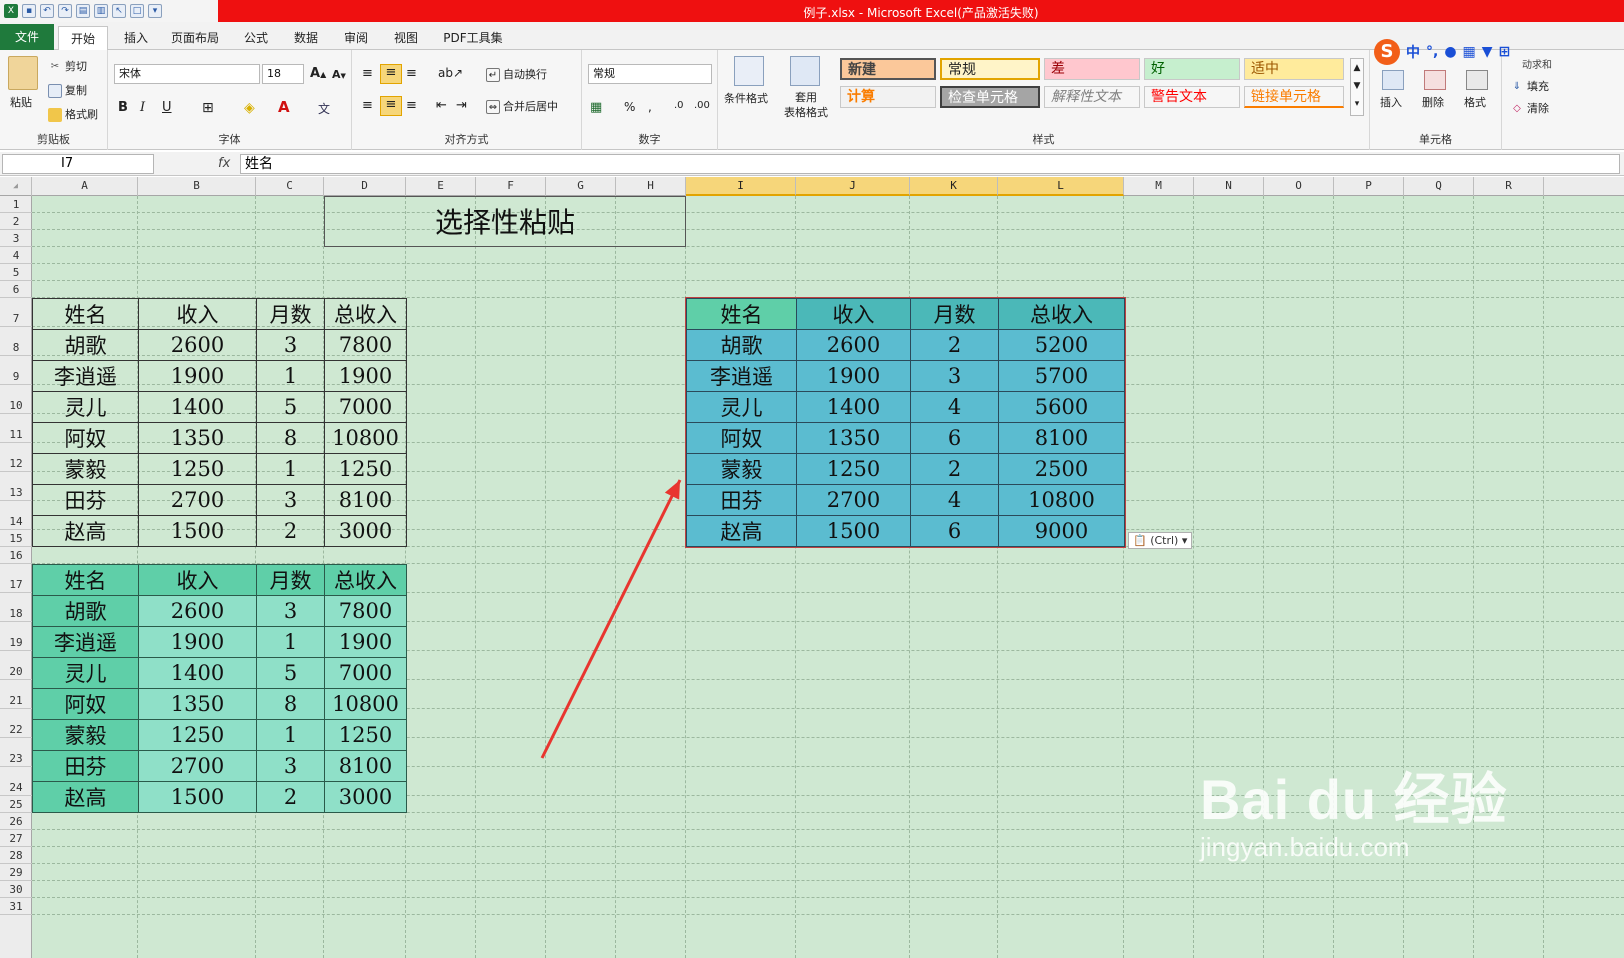  I want to click on row-header: 19, so click(16, 636).